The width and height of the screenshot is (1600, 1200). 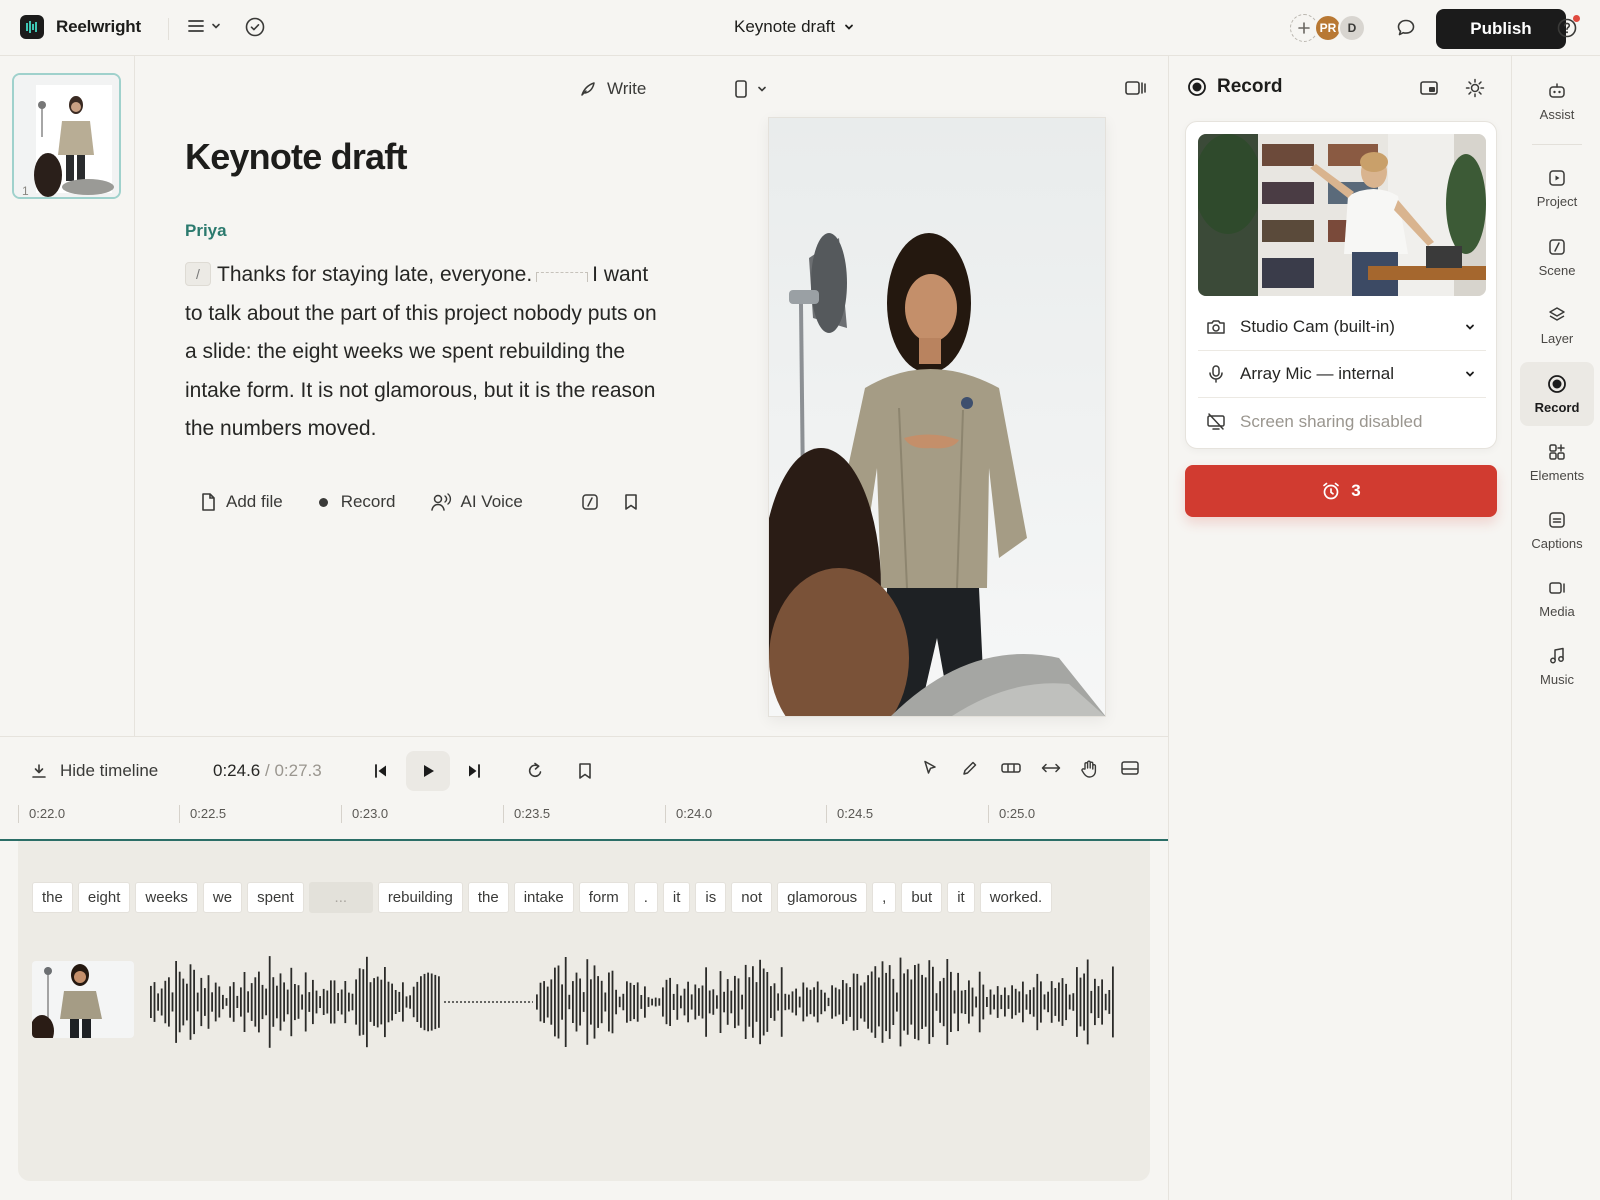 I want to click on rail-label: Media, so click(x=1557, y=611).